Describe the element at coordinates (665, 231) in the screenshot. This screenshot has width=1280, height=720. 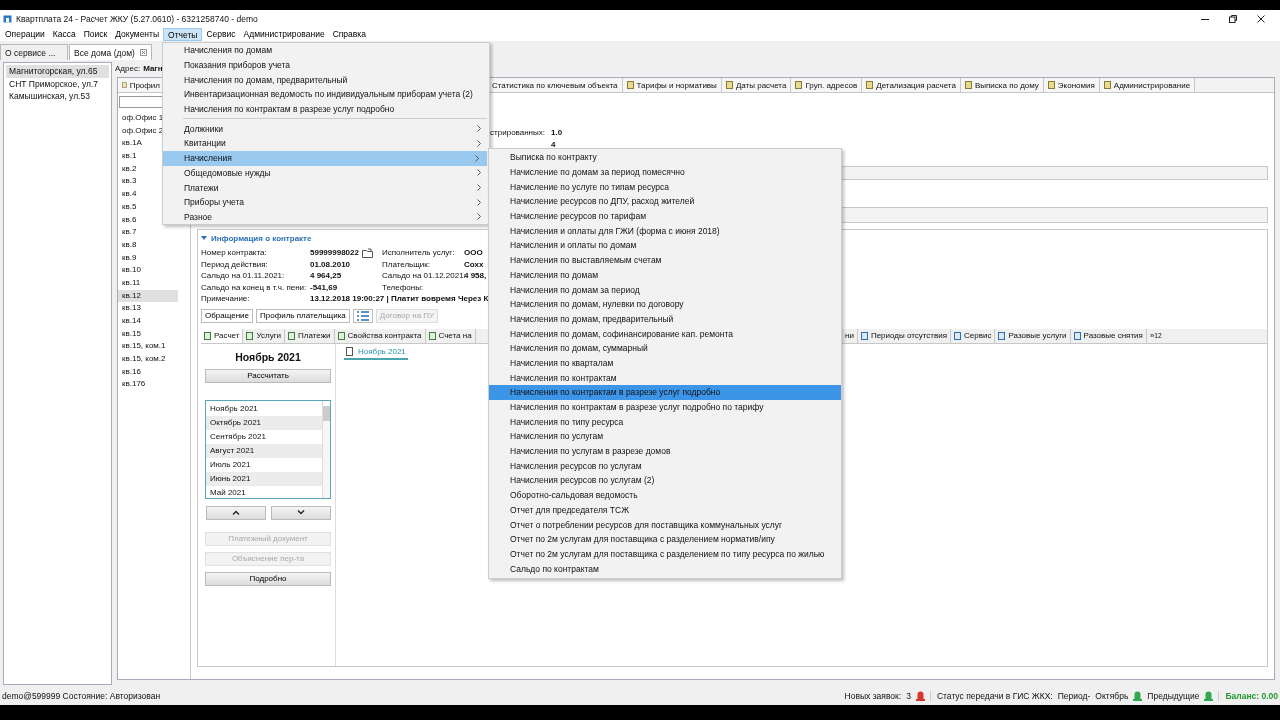
I see `menu-entry: Начисления и оплаты для ГЖИ (форма с июня 2018)` at that location.